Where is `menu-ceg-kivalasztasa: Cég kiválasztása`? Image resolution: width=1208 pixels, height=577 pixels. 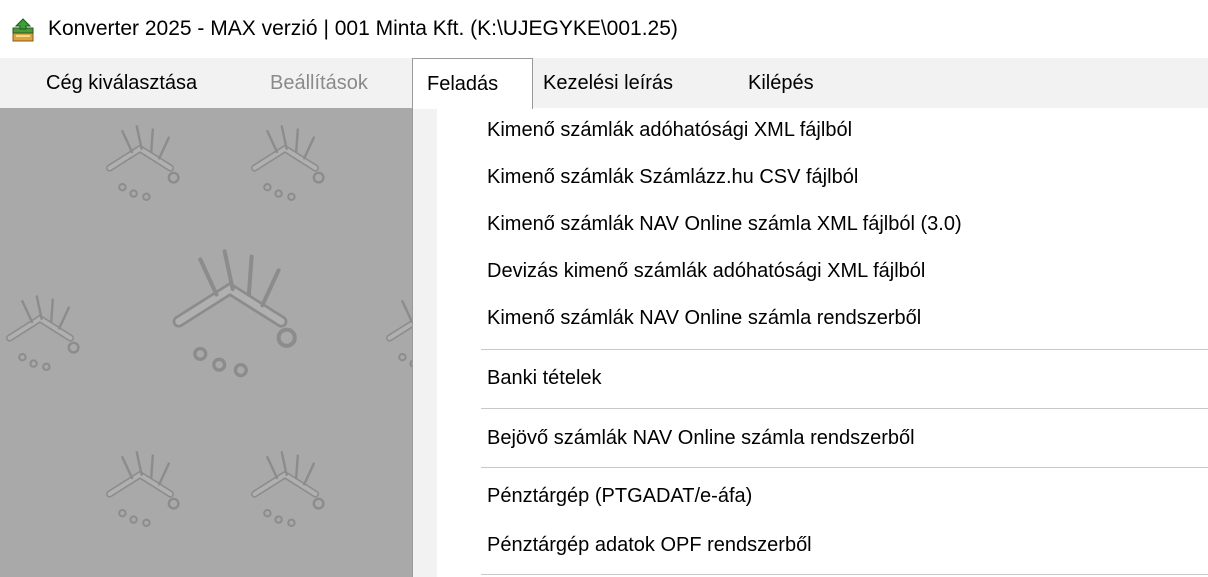
menu-ceg-kivalasztasa: Cég kiválasztása is located at coordinates (121, 83).